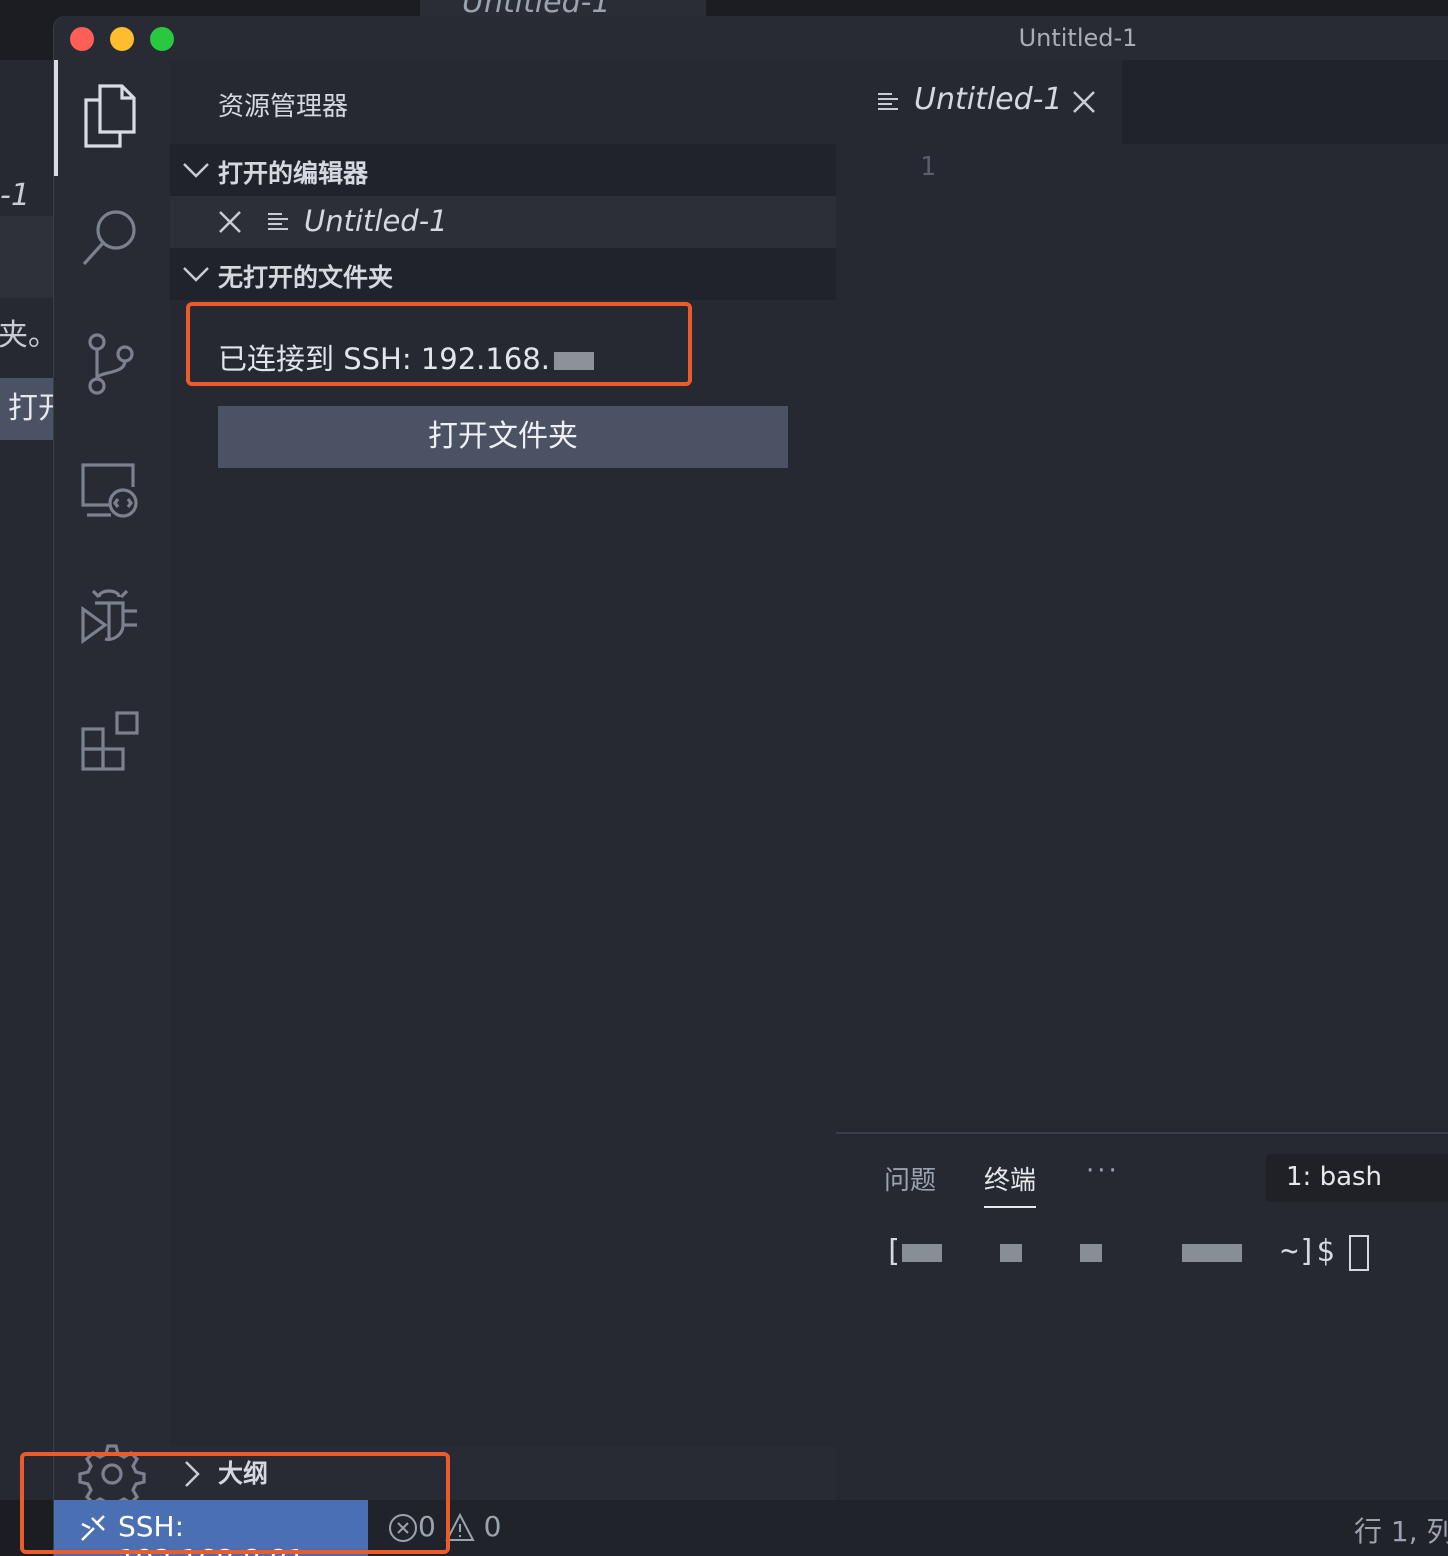  What do you see at coordinates (1401, 1530) in the screenshot?
I see `cursor-position: 行 1, 列` at bounding box center [1401, 1530].